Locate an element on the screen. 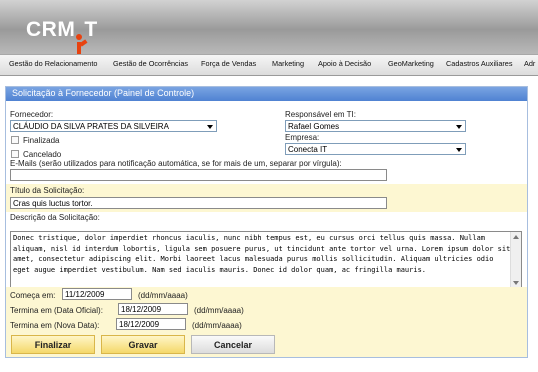 This screenshot has width=538, height=372. fornecedor-value: CLÁUDIO DA SILVA PRATES DA SILVEIRA is located at coordinates (91, 126).